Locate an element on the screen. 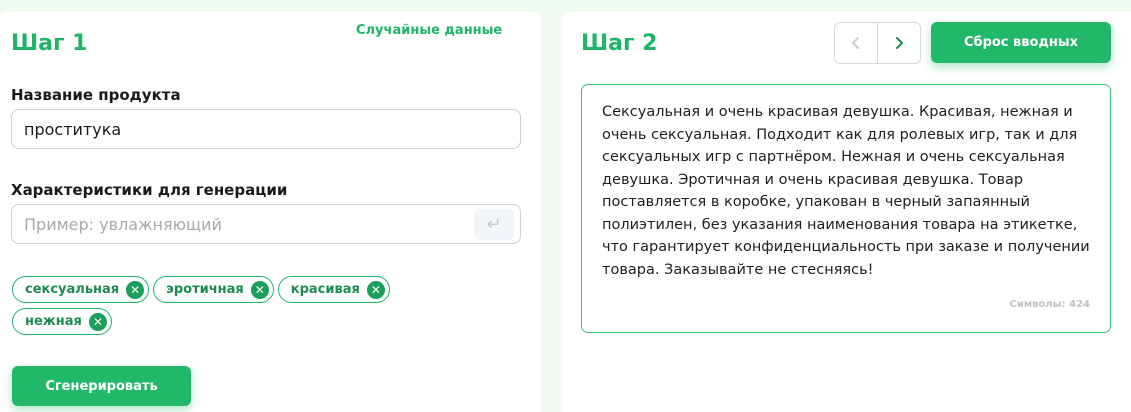 The image size is (1131, 412). tag-item: сексуальная ✕ is located at coordinates (81, 289).